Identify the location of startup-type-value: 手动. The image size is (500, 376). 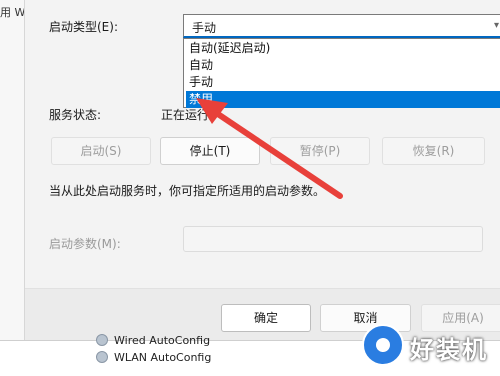
(204, 28).